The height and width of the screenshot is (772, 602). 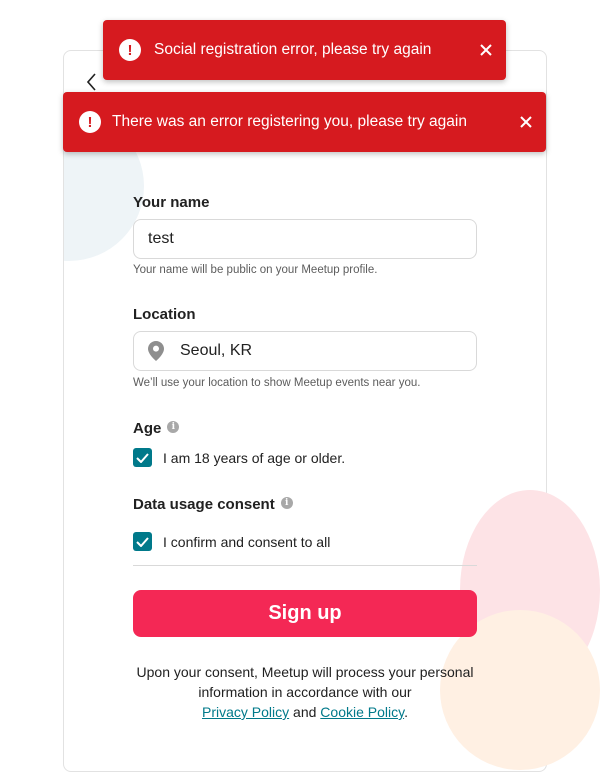 I want to click on location-label: Location, so click(x=164, y=314).